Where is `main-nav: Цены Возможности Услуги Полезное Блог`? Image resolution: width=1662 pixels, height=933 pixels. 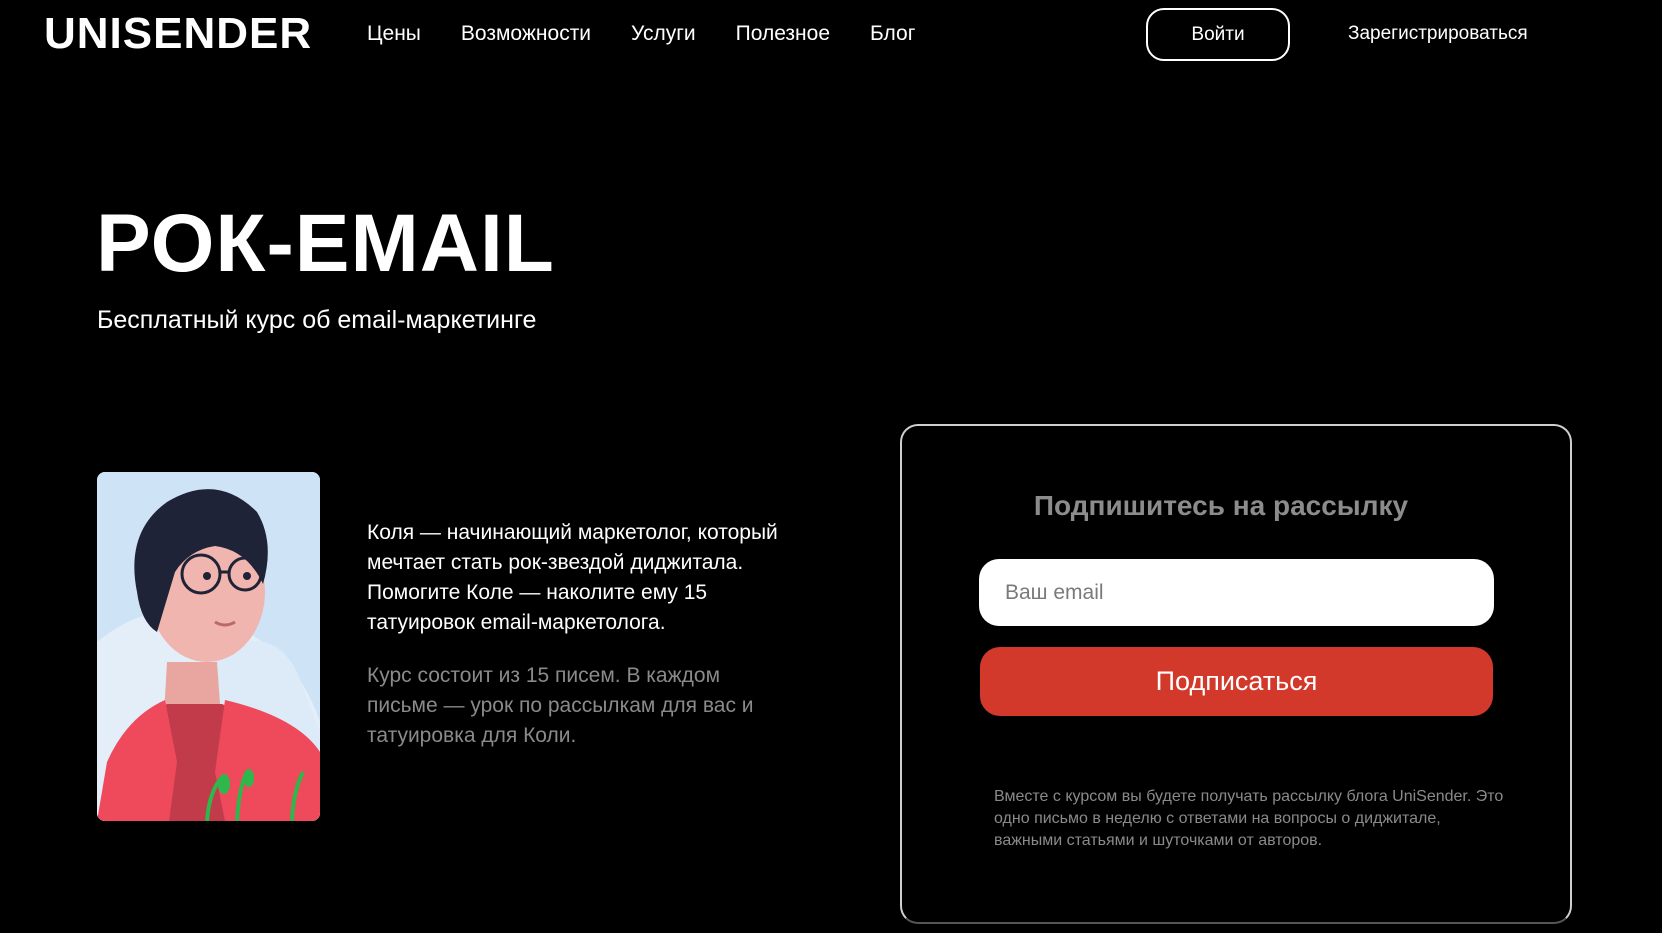
main-nav: Цены Возможности Услуги Полезное Блог is located at coordinates (661, 34).